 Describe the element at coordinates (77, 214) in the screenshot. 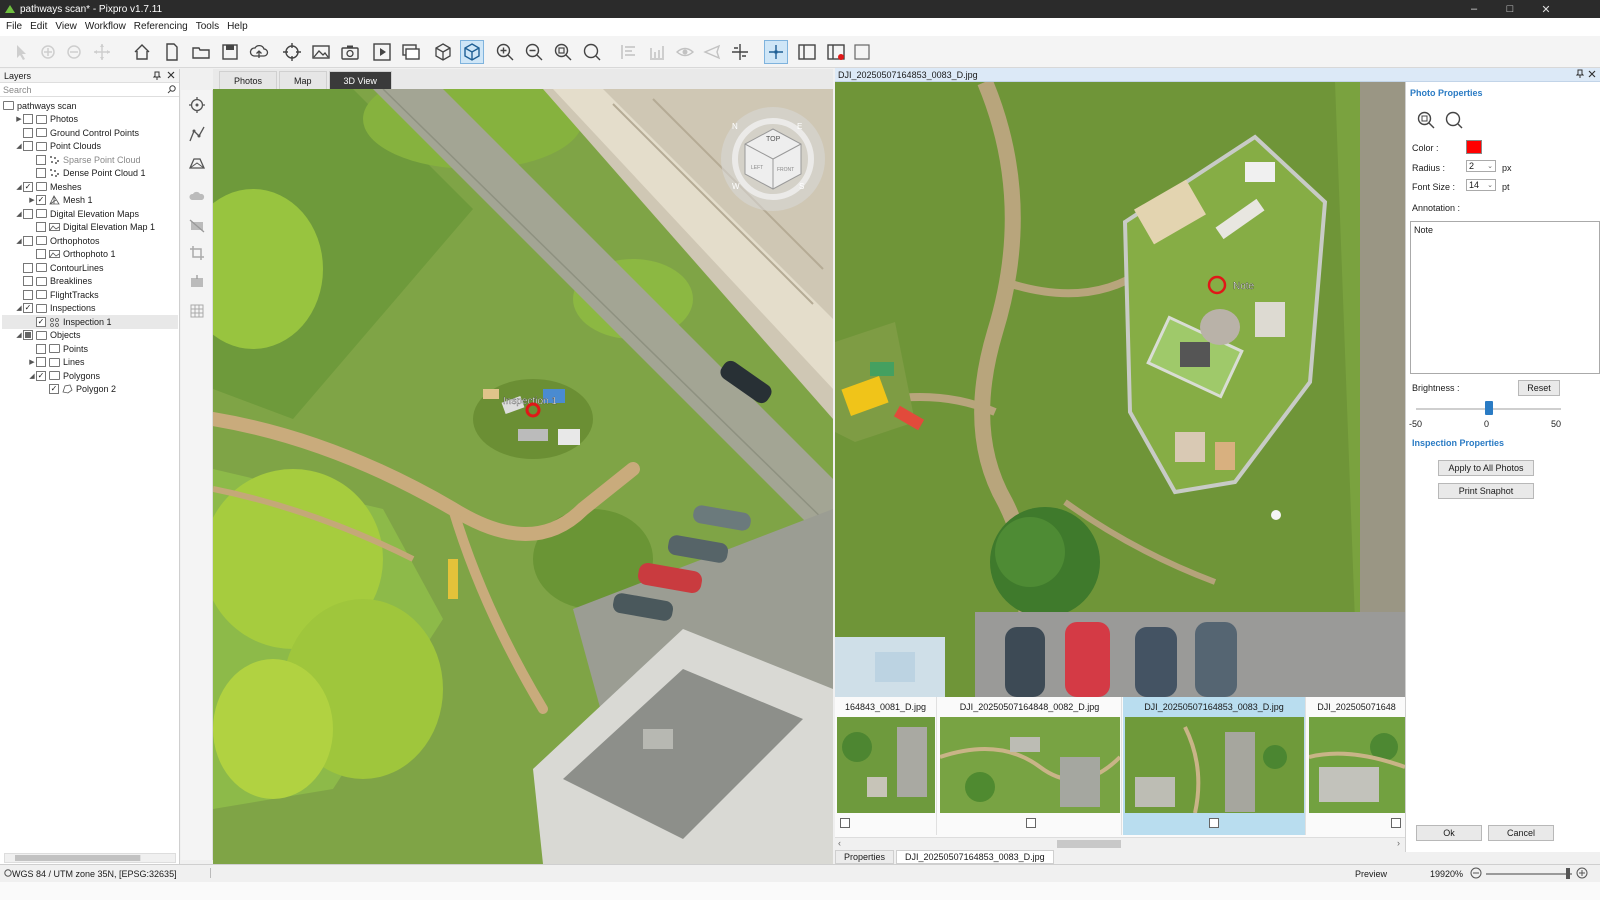

I see `layer-item-digital-elevation-maps: ◢ Digital Elevation Maps` at that location.